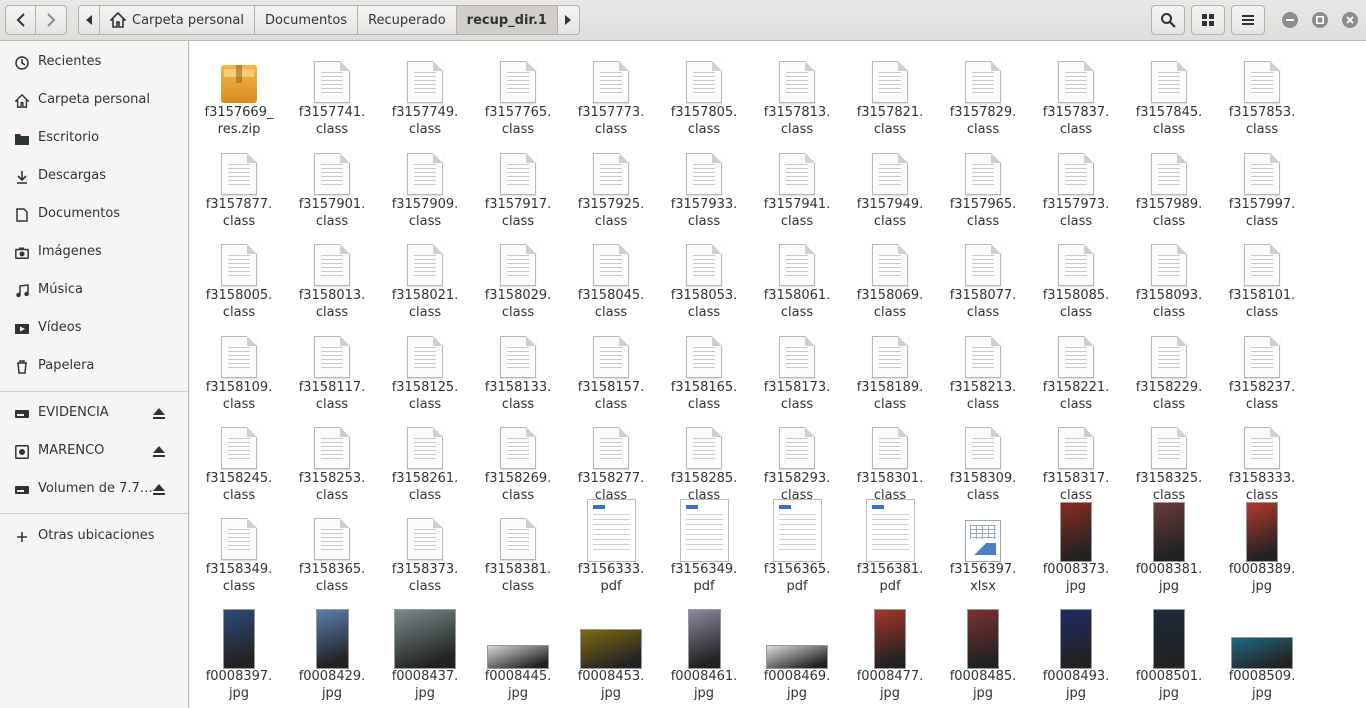 The height and width of the screenshot is (708, 1366). What do you see at coordinates (306, 20) in the screenshot?
I see `path-crumb-documentos: Documentos` at bounding box center [306, 20].